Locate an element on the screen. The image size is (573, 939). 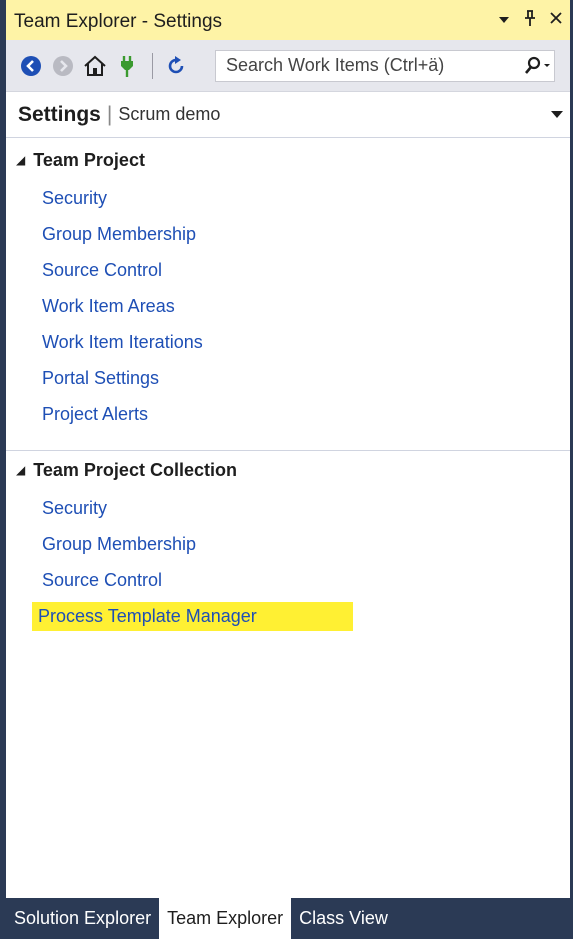
search-work-items-field: Search Work Items (Ctrl+ä) is located at coordinates (385, 65).